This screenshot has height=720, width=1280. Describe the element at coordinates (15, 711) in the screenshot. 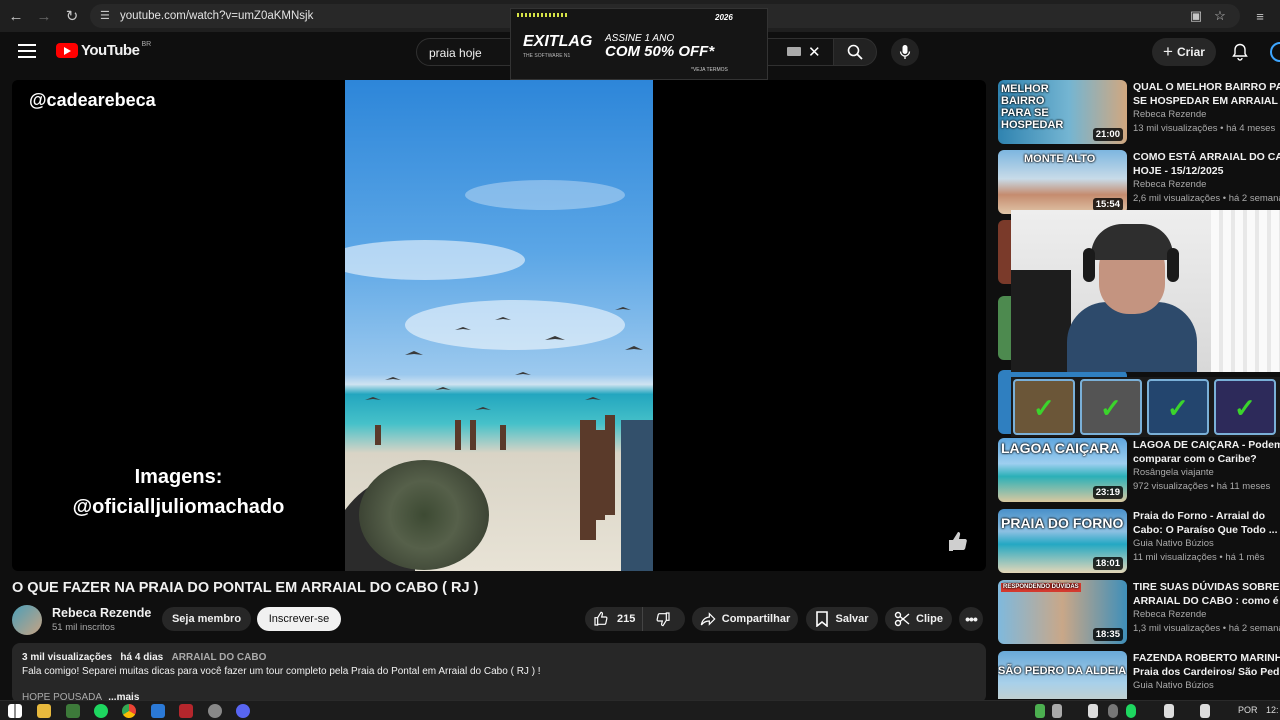

I see `windows-start-icon` at that location.